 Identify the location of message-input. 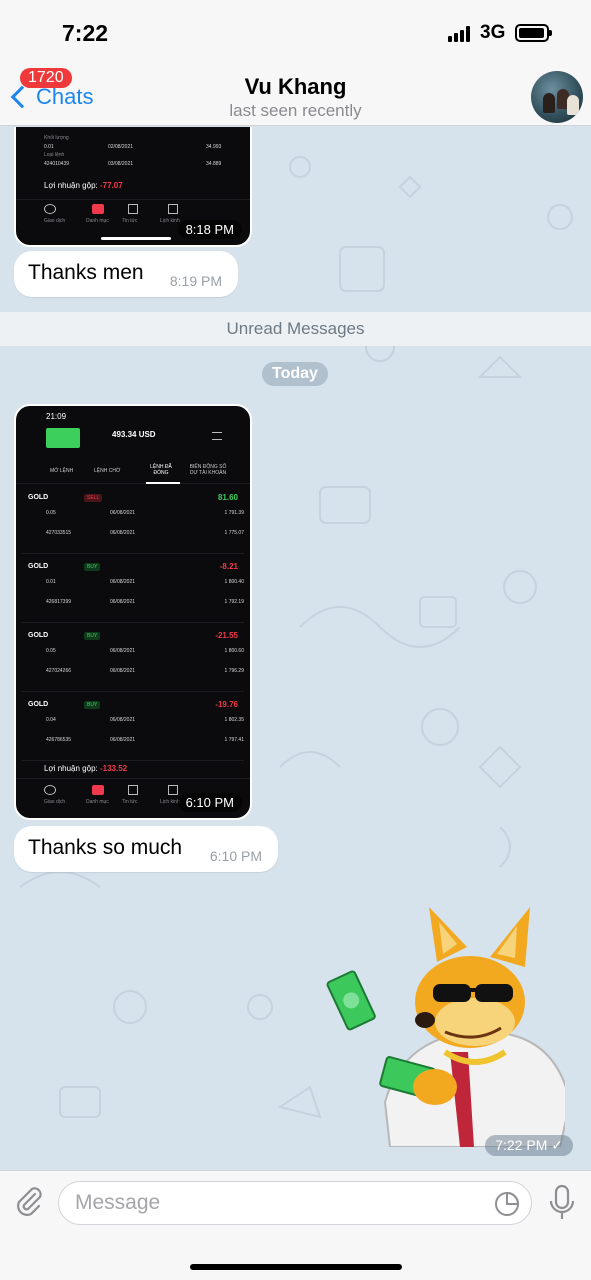
(275, 1203).